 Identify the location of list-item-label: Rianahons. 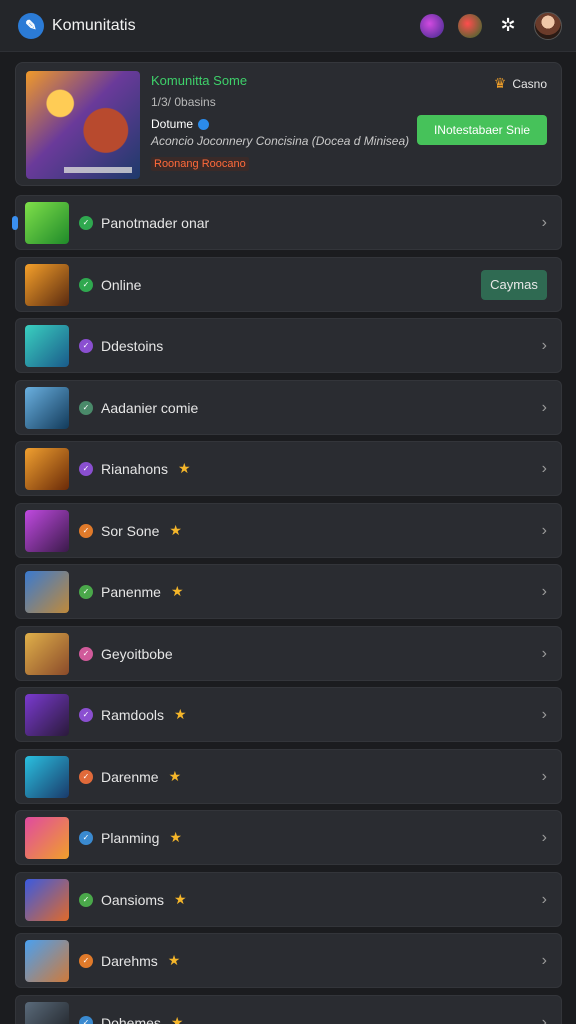
(134, 468).